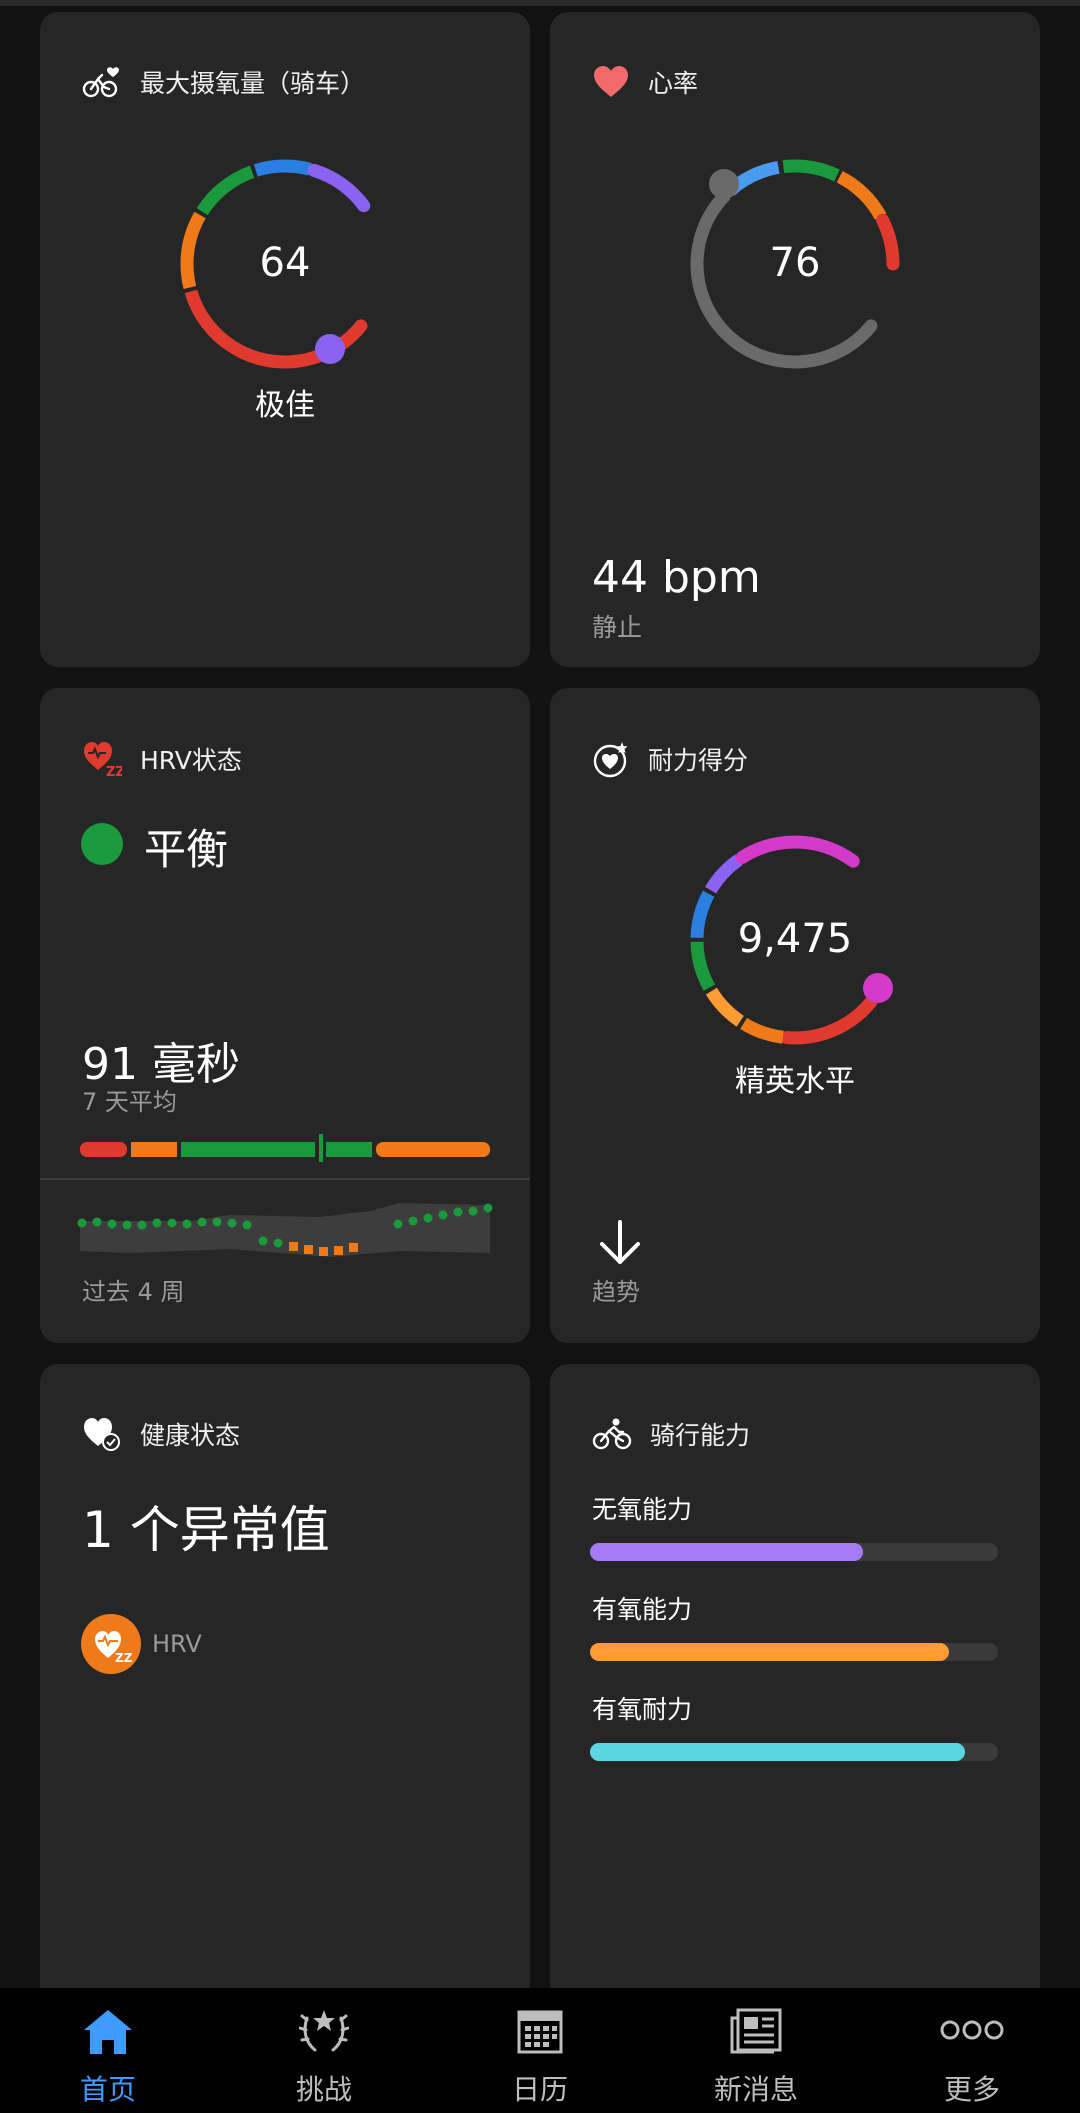 The width and height of the screenshot is (1080, 2113). Describe the element at coordinates (102, 1434) in the screenshot. I see `heart-check-icon` at that location.